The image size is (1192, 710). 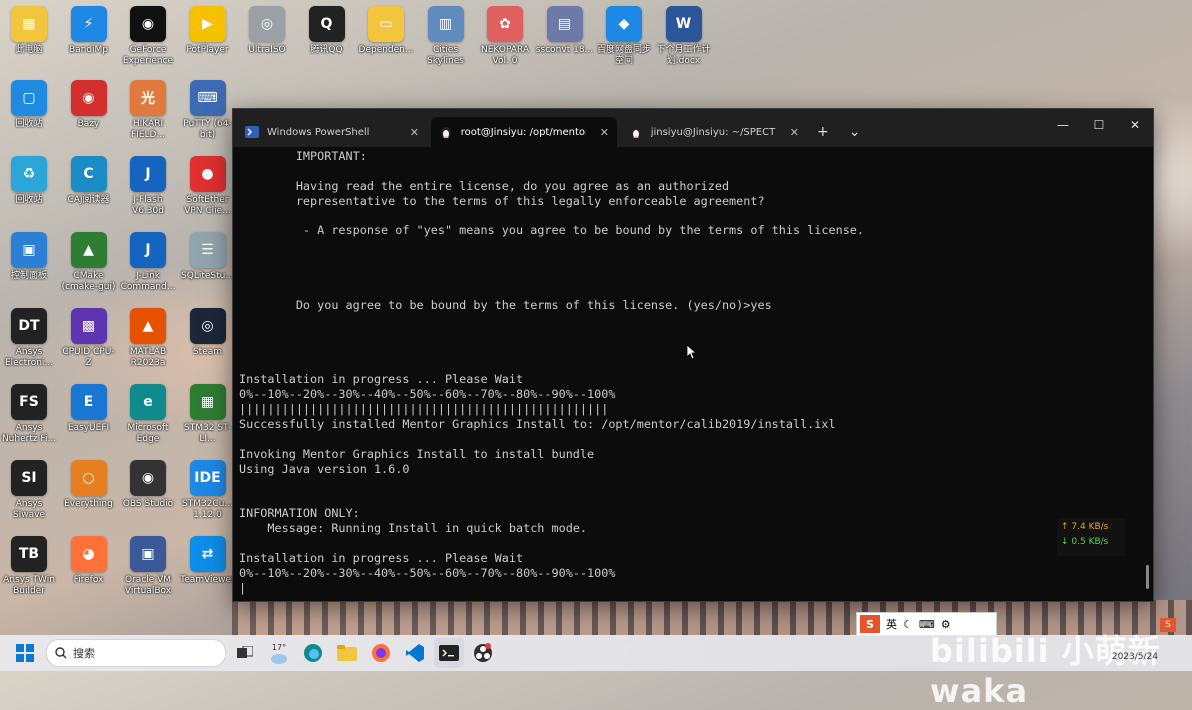 I want to click on desktop-icon: ▣ Oracle VM VirtualBox, so click(x=148, y=566).